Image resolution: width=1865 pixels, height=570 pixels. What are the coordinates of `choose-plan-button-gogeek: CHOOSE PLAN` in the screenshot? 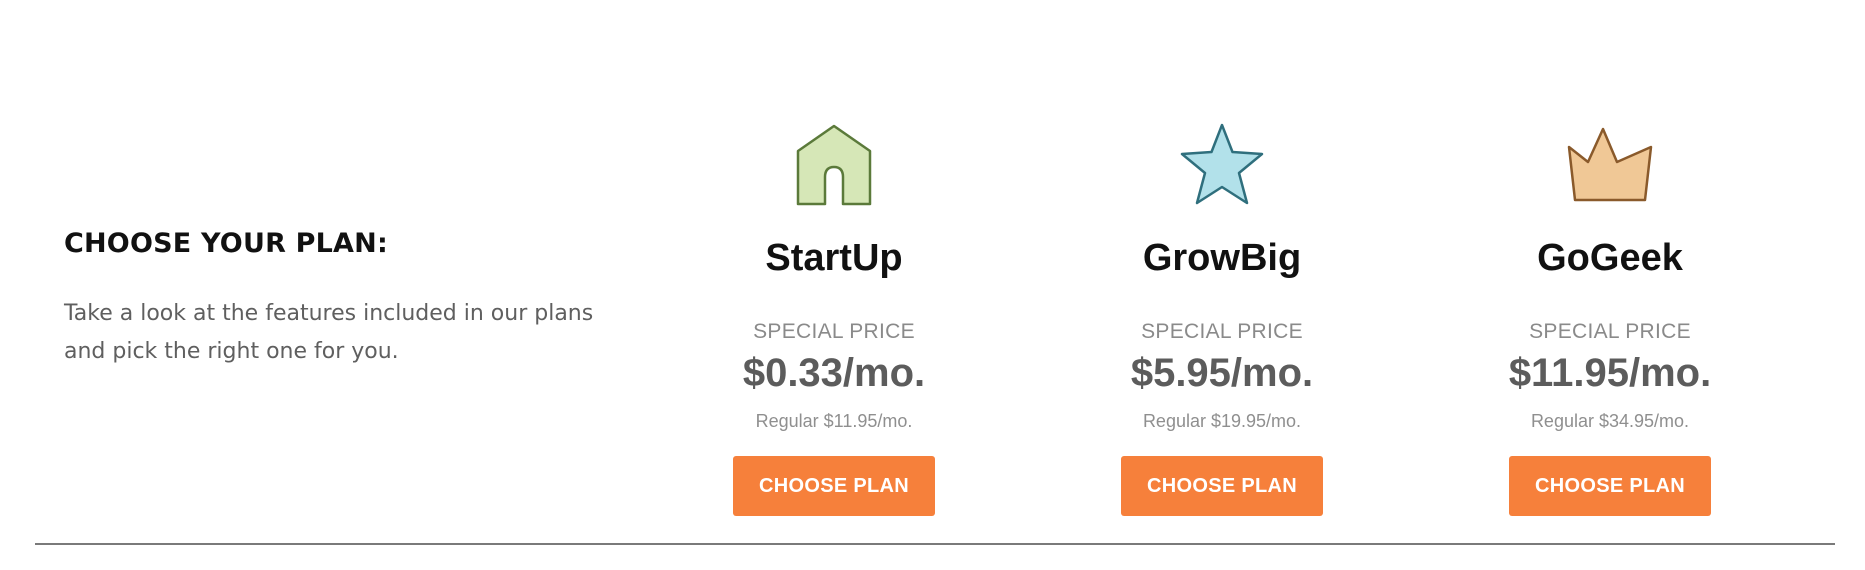 It's located at (1610, 486).